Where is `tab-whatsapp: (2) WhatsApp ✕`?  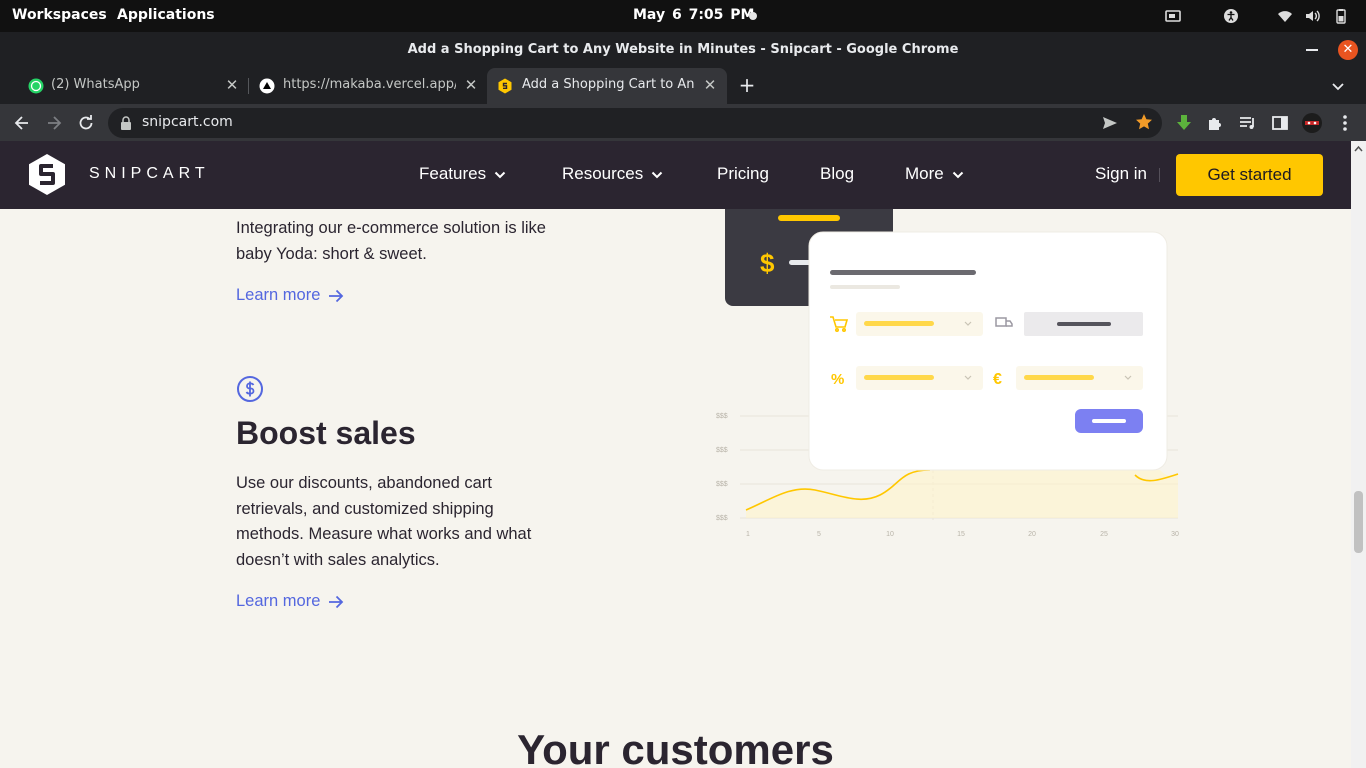 tab-whatsapp: (2) WhatsApp ✕ is located at coordinates (128, 86).